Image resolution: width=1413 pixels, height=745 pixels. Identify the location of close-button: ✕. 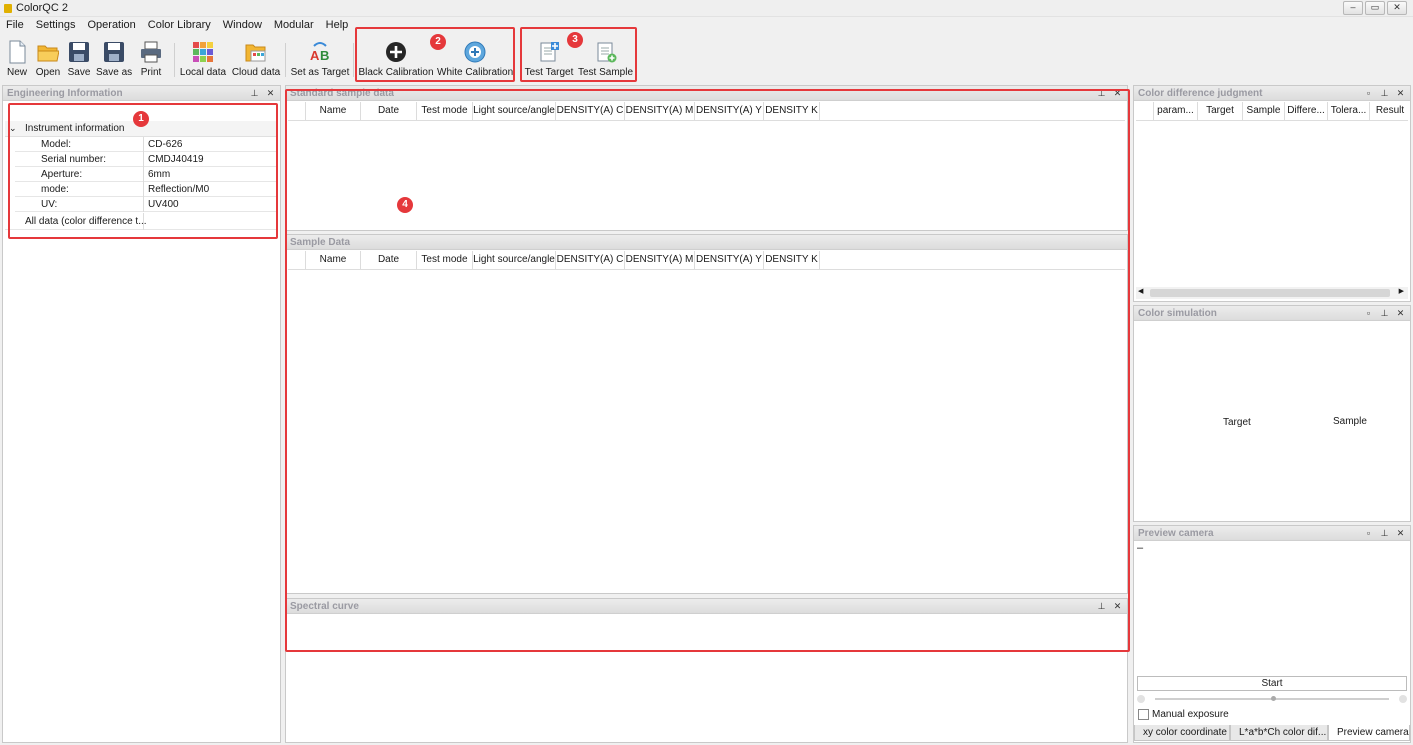
(1397, 8).